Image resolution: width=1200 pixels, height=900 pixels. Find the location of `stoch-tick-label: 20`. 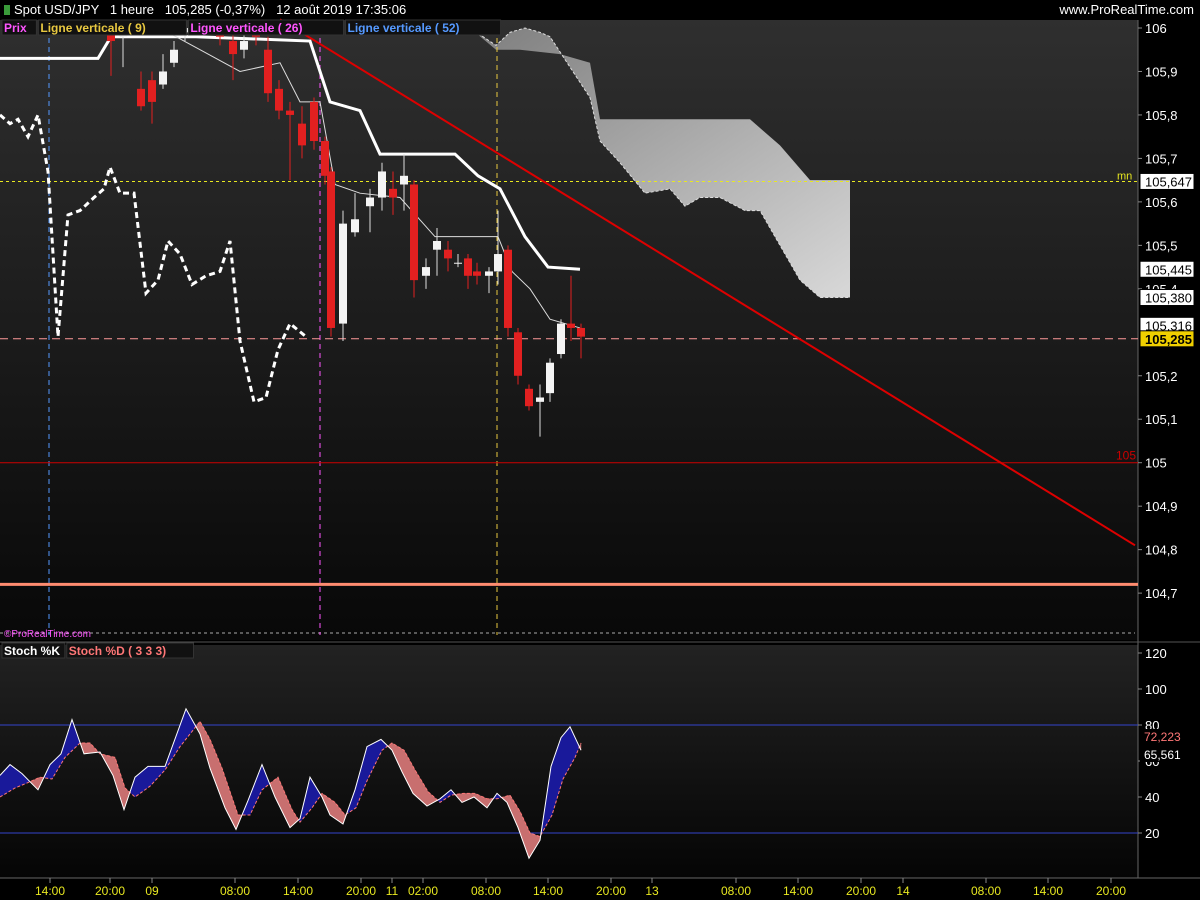

stoch-tick-label: 20 is located at coordinates (1152, 833).